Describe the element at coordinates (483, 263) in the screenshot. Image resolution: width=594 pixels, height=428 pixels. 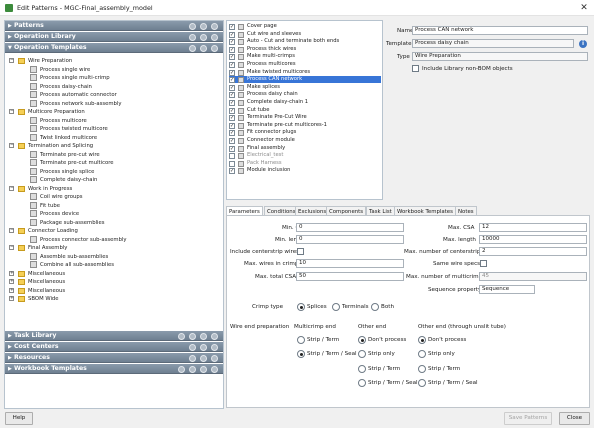
I see `same-wire-specs-checkbox` at that location.